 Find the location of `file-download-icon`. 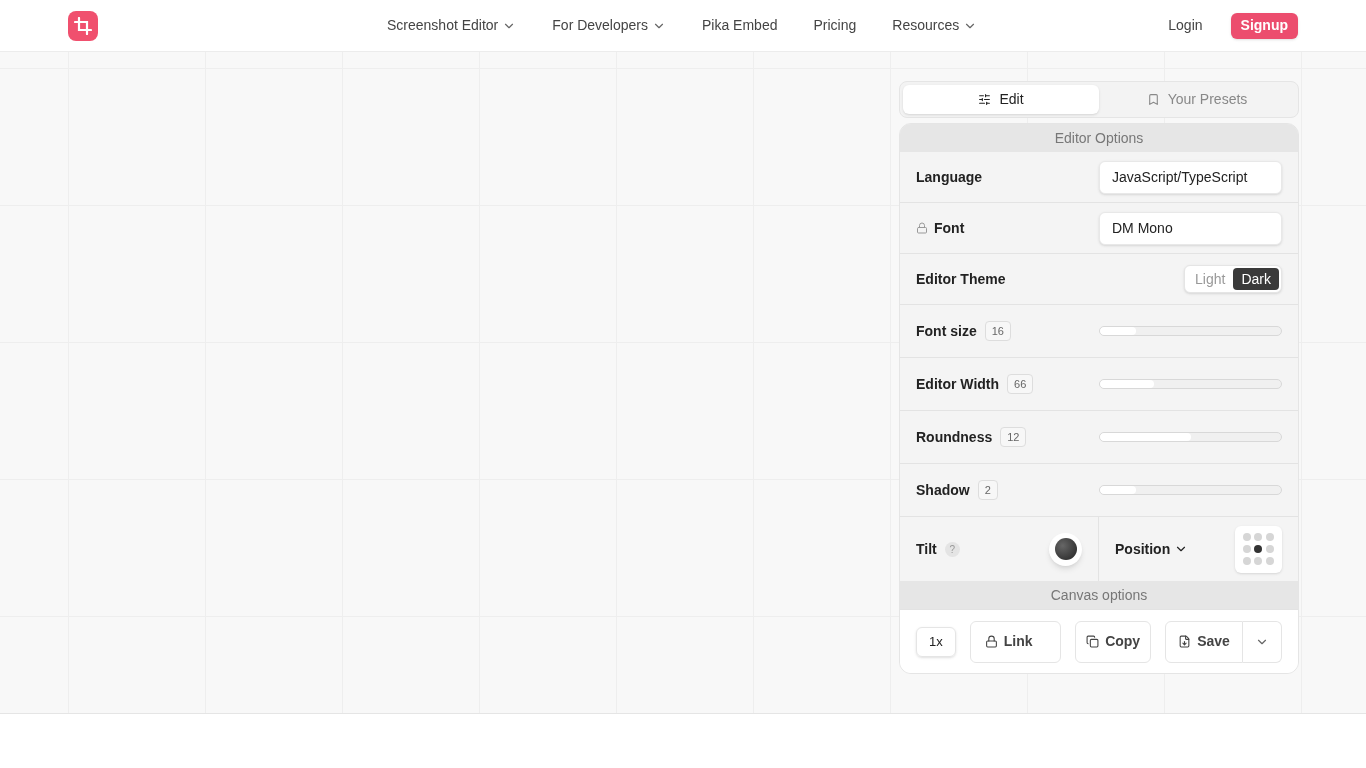

file-download-icon is located at coordinates (1185, 641).